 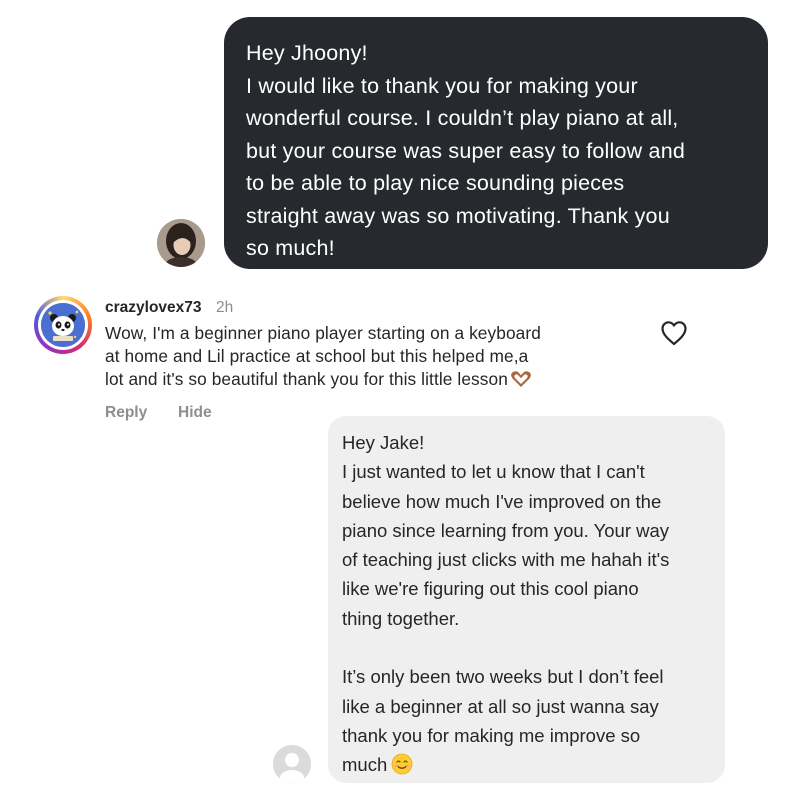 I want to click on comment-timestamp: 2h, so click(x=225, y=307).